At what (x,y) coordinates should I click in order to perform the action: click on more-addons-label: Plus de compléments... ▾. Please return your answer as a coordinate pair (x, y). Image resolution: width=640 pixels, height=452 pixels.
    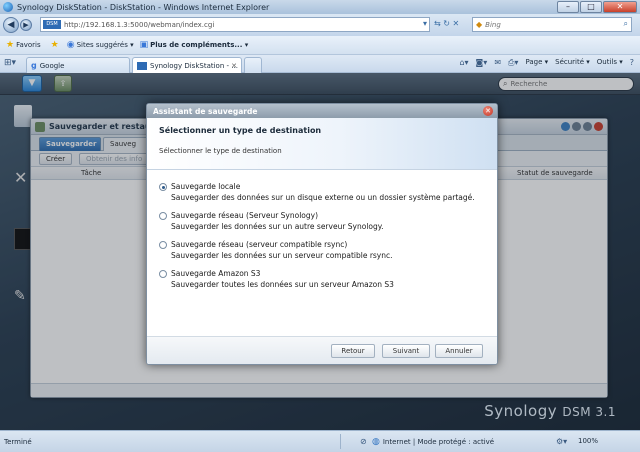
    Looking at the image, I should click on (199, 45).